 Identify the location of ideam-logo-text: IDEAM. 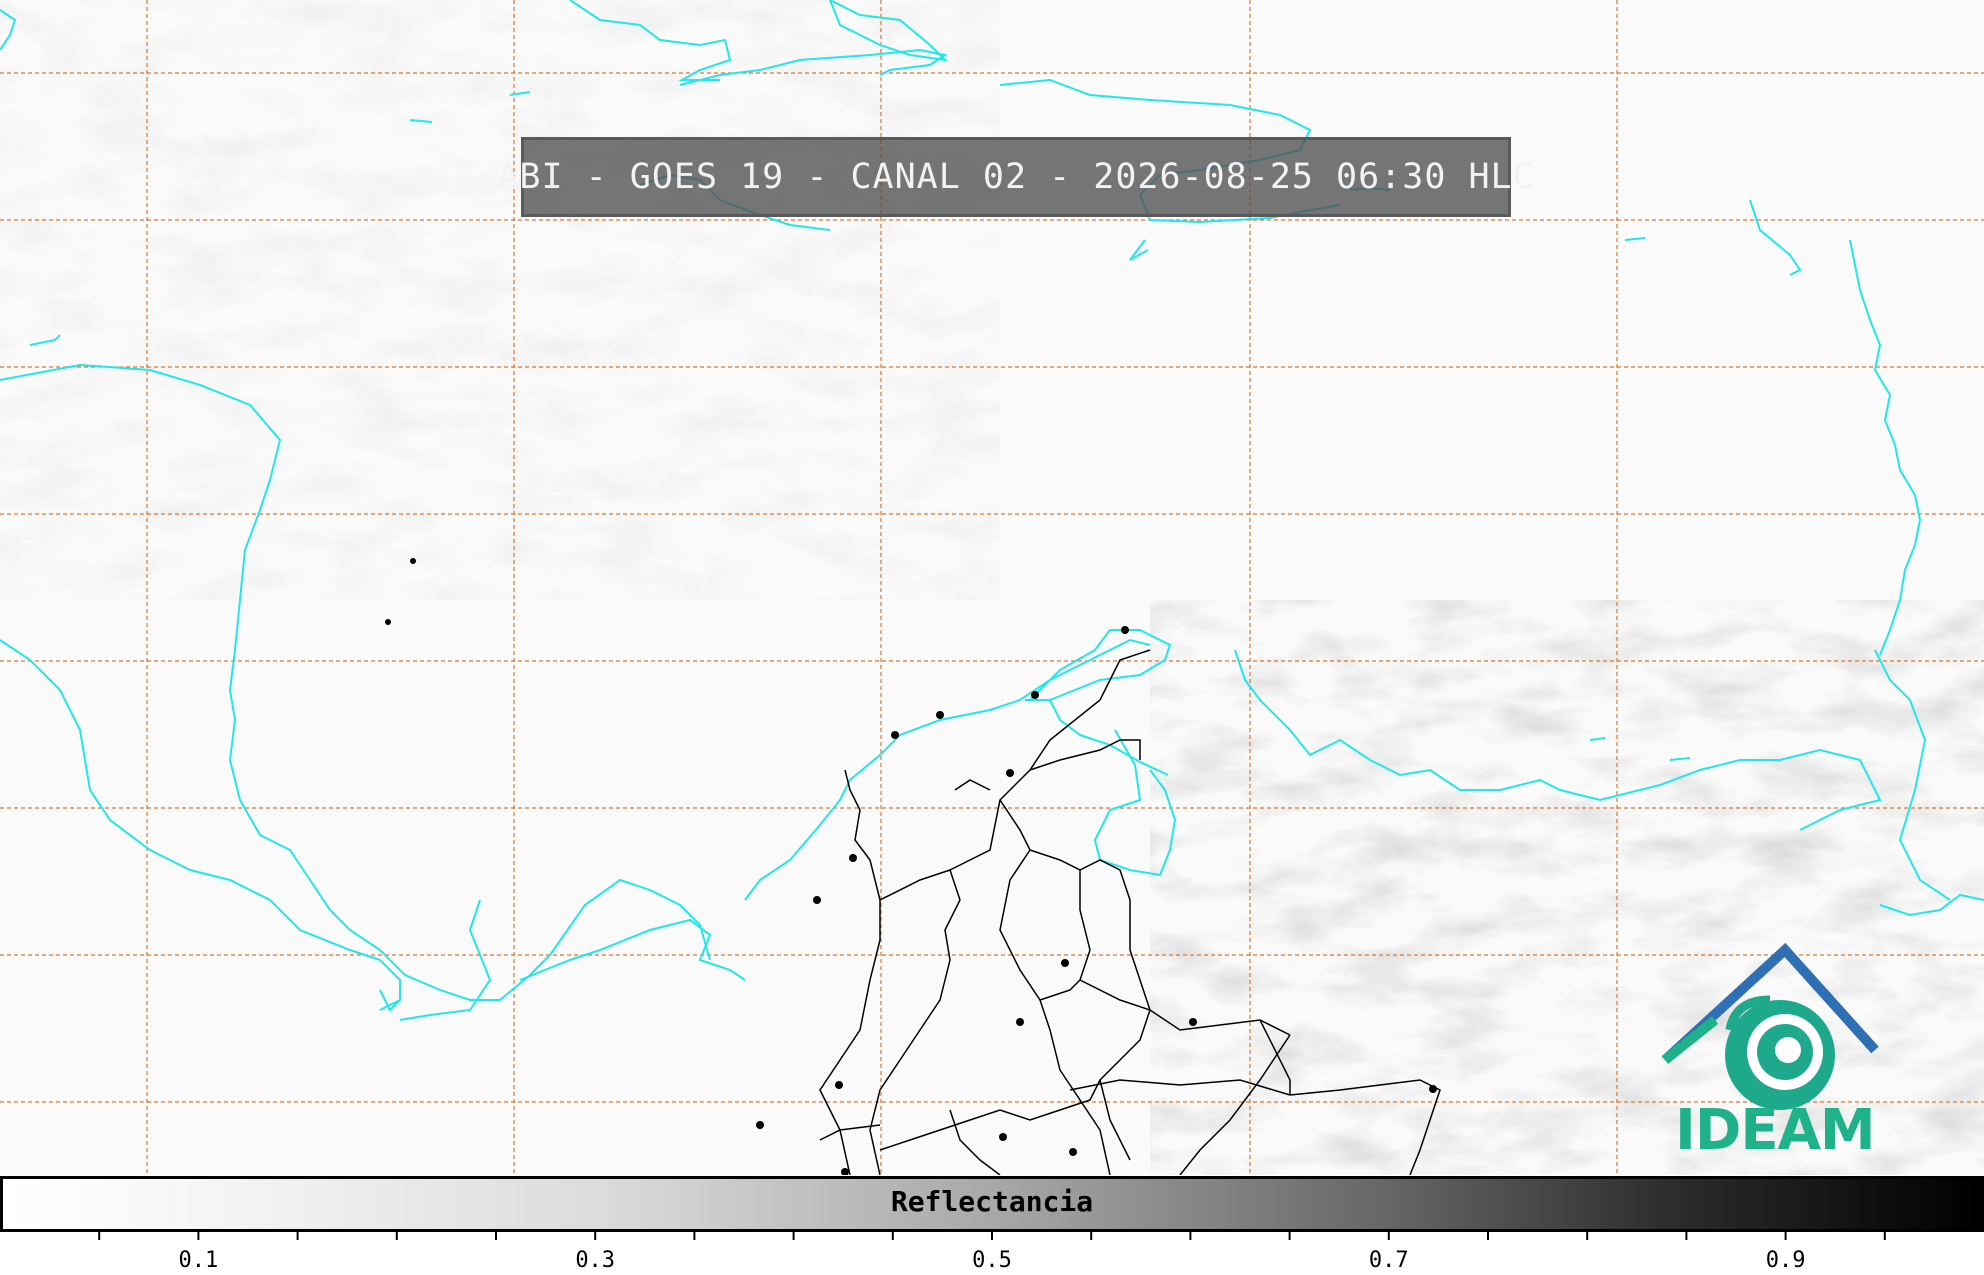
(1775, 1130).